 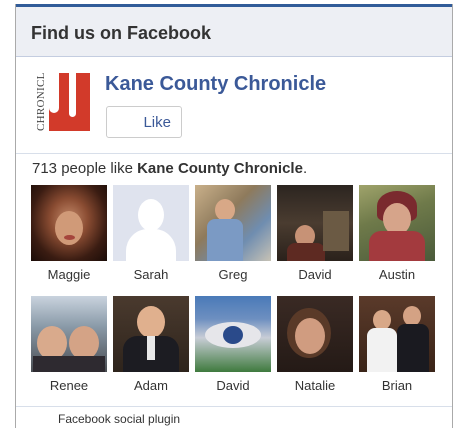 I want to click on fan-name: Brian, so click(x=397, y=385).